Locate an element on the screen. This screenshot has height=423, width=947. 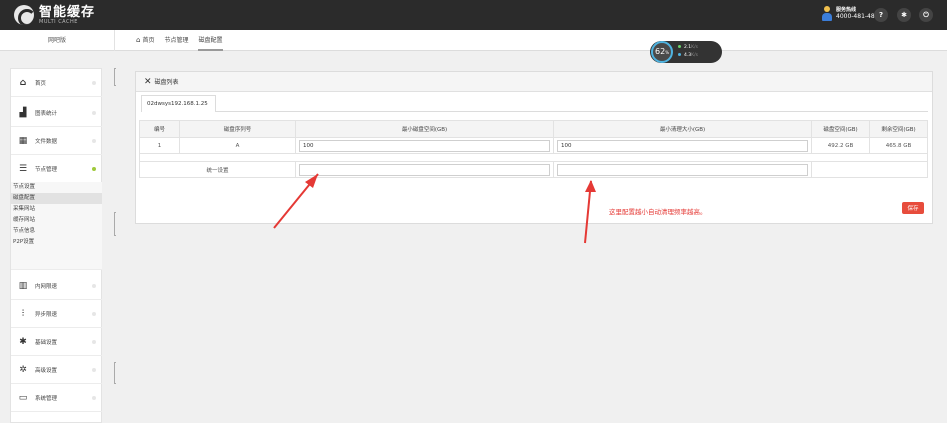
column-header: 磁盘序列号 is located at coordinates (237, 129).